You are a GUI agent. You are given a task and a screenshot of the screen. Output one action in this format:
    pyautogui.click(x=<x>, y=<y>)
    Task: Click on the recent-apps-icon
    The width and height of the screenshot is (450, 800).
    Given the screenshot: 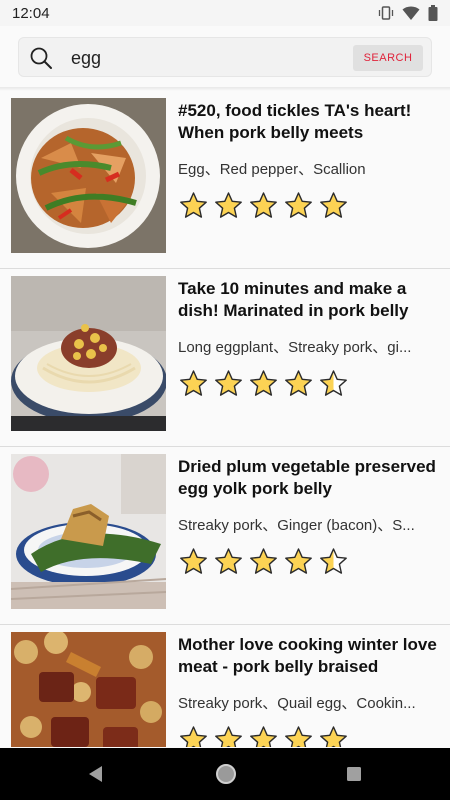 What is the action you would take?
    pyautogui.click(x=354, y=774)
    